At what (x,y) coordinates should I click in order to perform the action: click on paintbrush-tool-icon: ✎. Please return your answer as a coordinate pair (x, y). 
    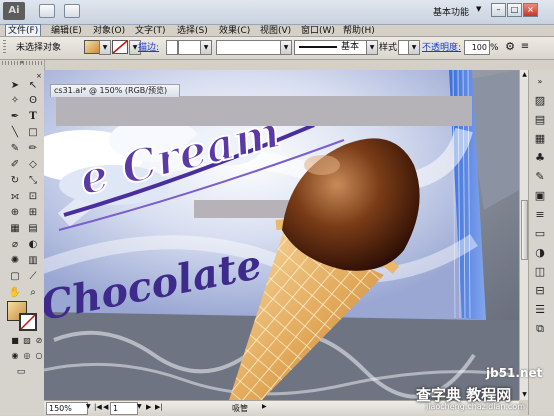
    Looking at the image, I should click on (15, 149).